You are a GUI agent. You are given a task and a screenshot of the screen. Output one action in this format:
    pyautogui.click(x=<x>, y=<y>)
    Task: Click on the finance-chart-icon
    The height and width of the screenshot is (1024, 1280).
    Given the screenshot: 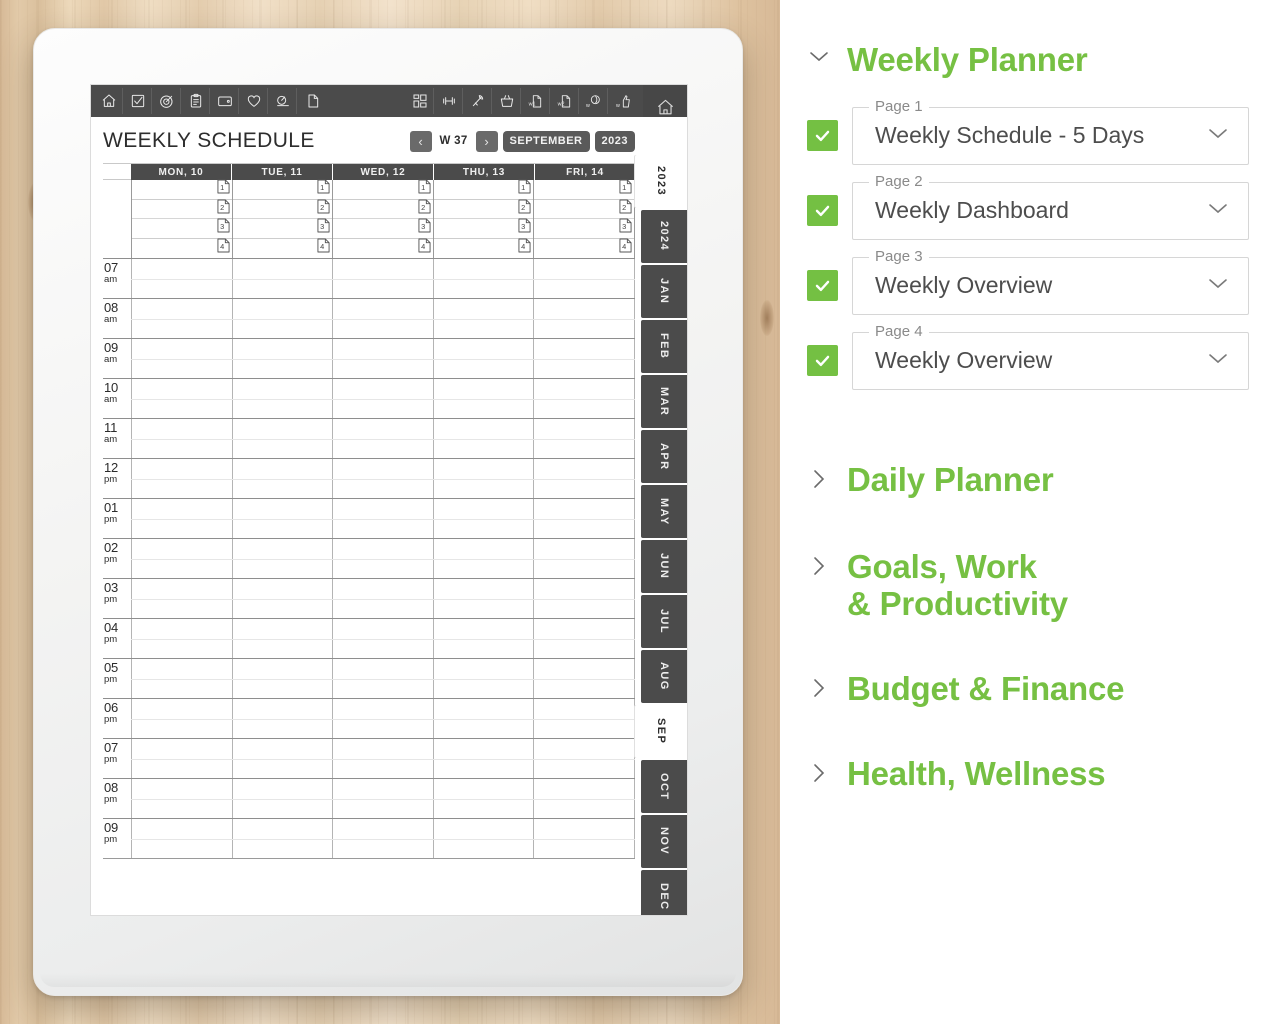 What is the action you would take?
    pyautogui.click(x=283, y=101)
    